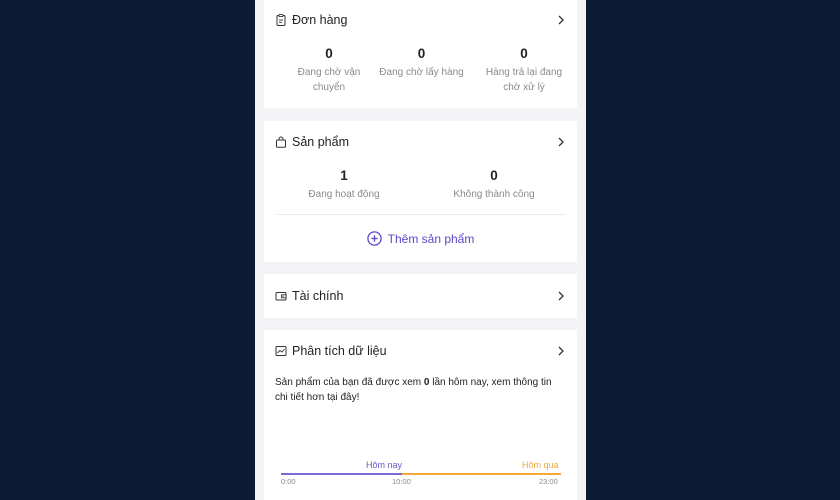  What do you see at coordinates (420, 214) in the screenshot?
I see `divider` at bounding box center [420, 214].